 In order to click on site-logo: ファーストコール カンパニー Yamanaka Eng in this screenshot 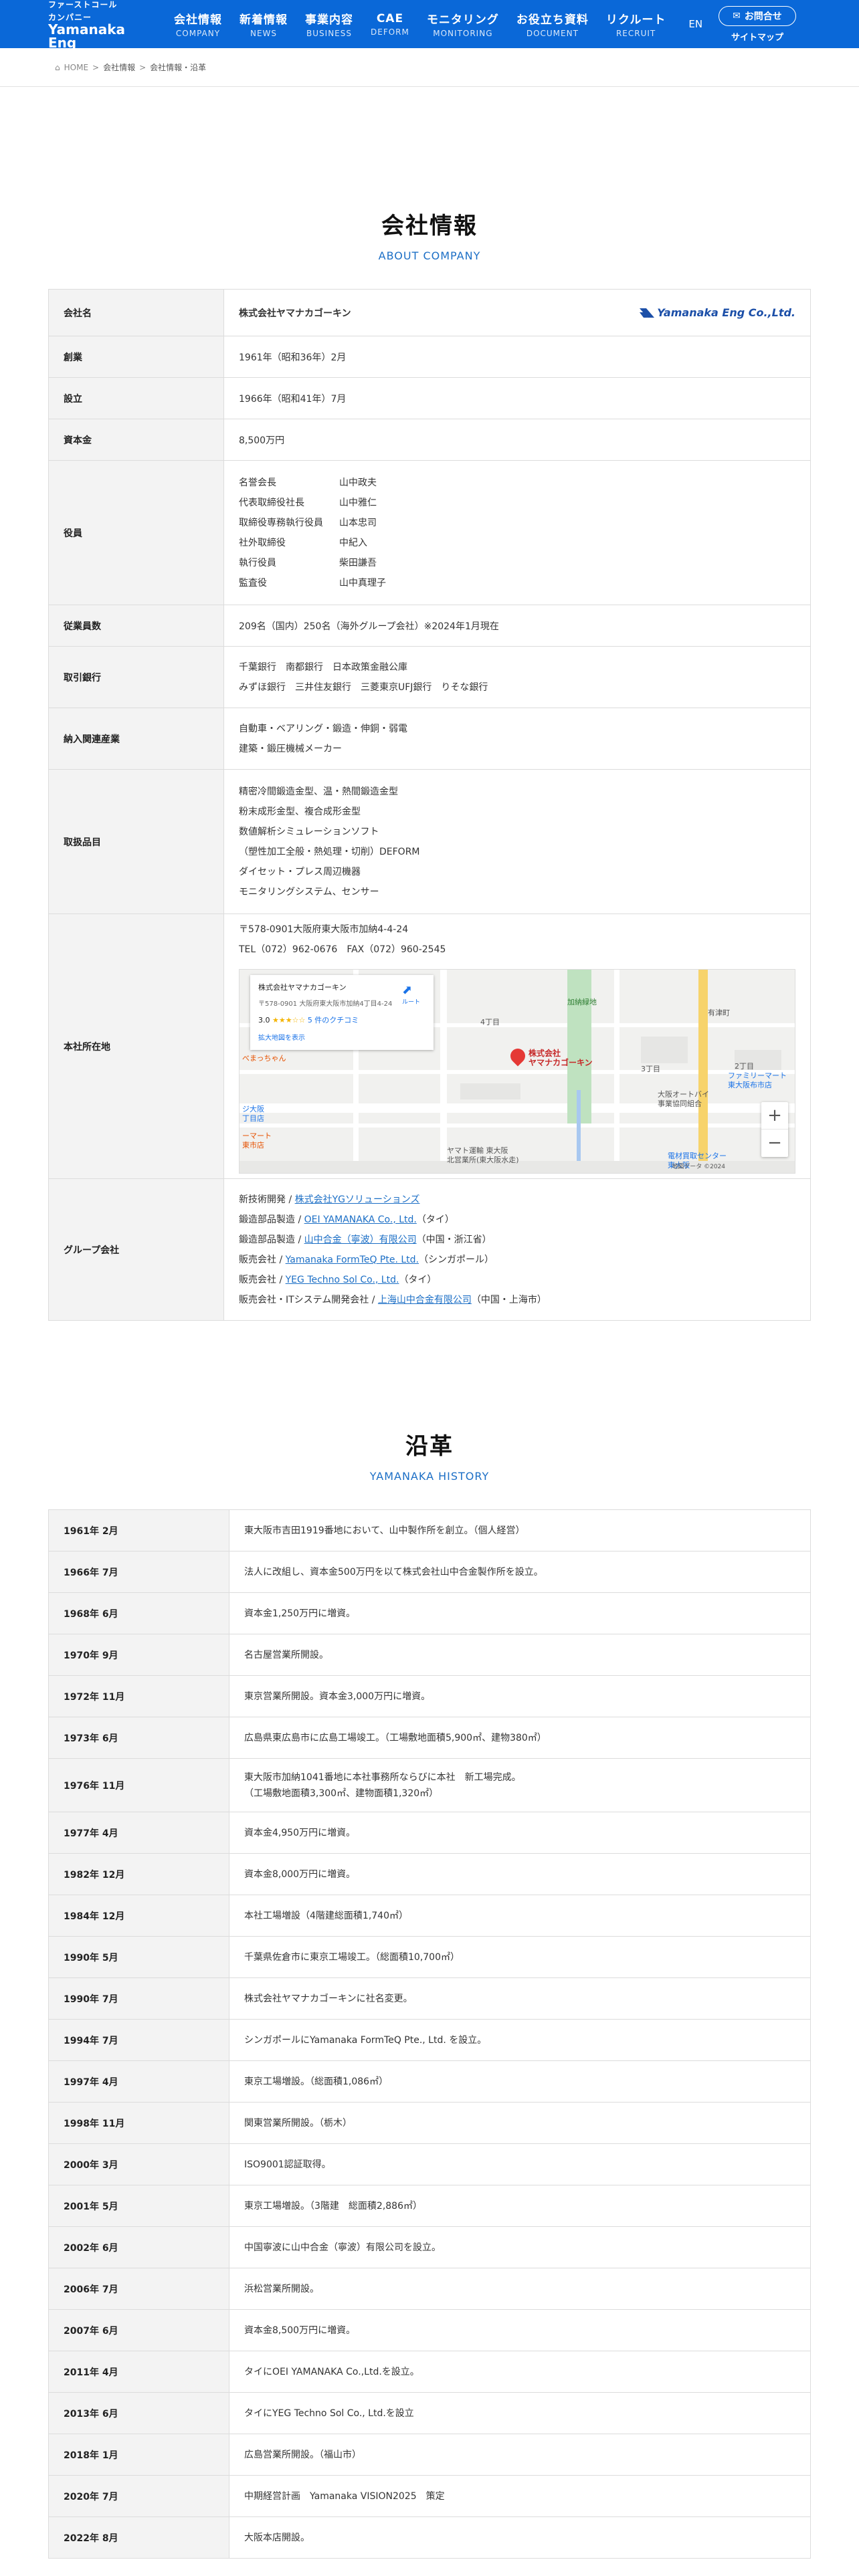, I will do `click(88, 24)`.